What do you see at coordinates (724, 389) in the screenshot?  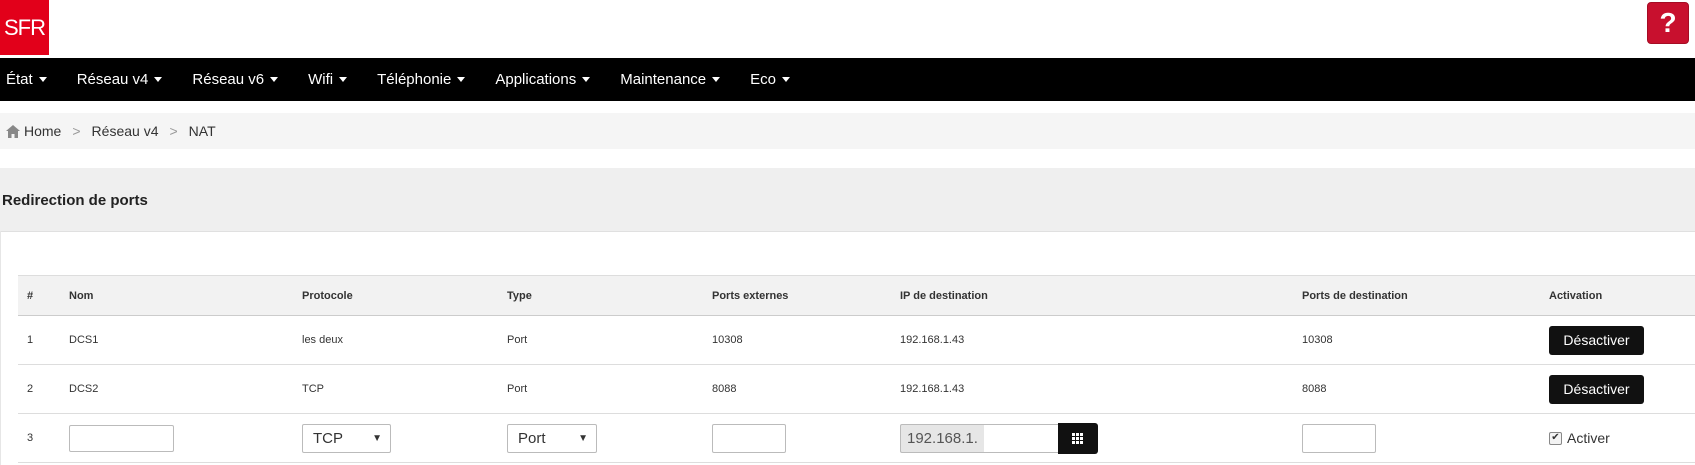 I see `cell-ports-externes: 8088` at bounding box center [724, 389].